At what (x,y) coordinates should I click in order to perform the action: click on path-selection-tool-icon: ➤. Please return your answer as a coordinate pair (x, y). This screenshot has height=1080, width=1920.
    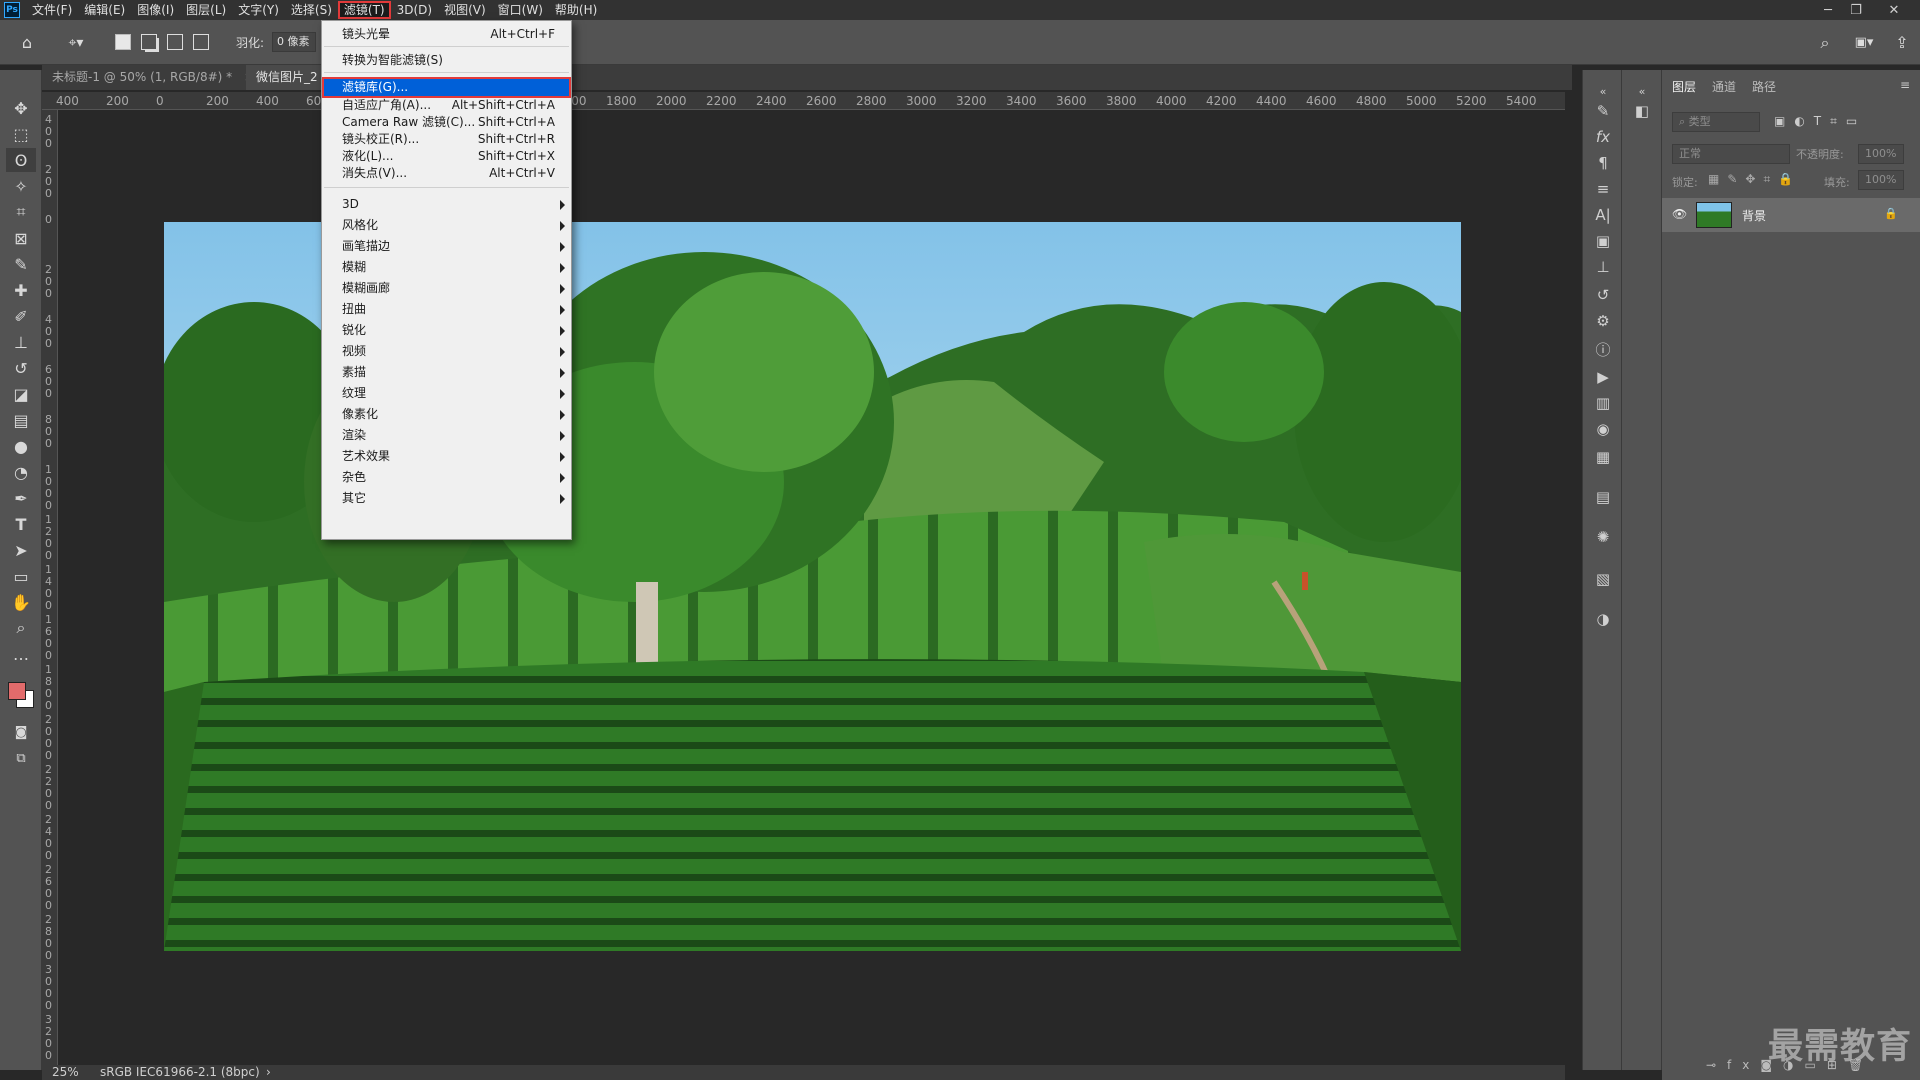
    Looking at the image, I should click on (21, 550).